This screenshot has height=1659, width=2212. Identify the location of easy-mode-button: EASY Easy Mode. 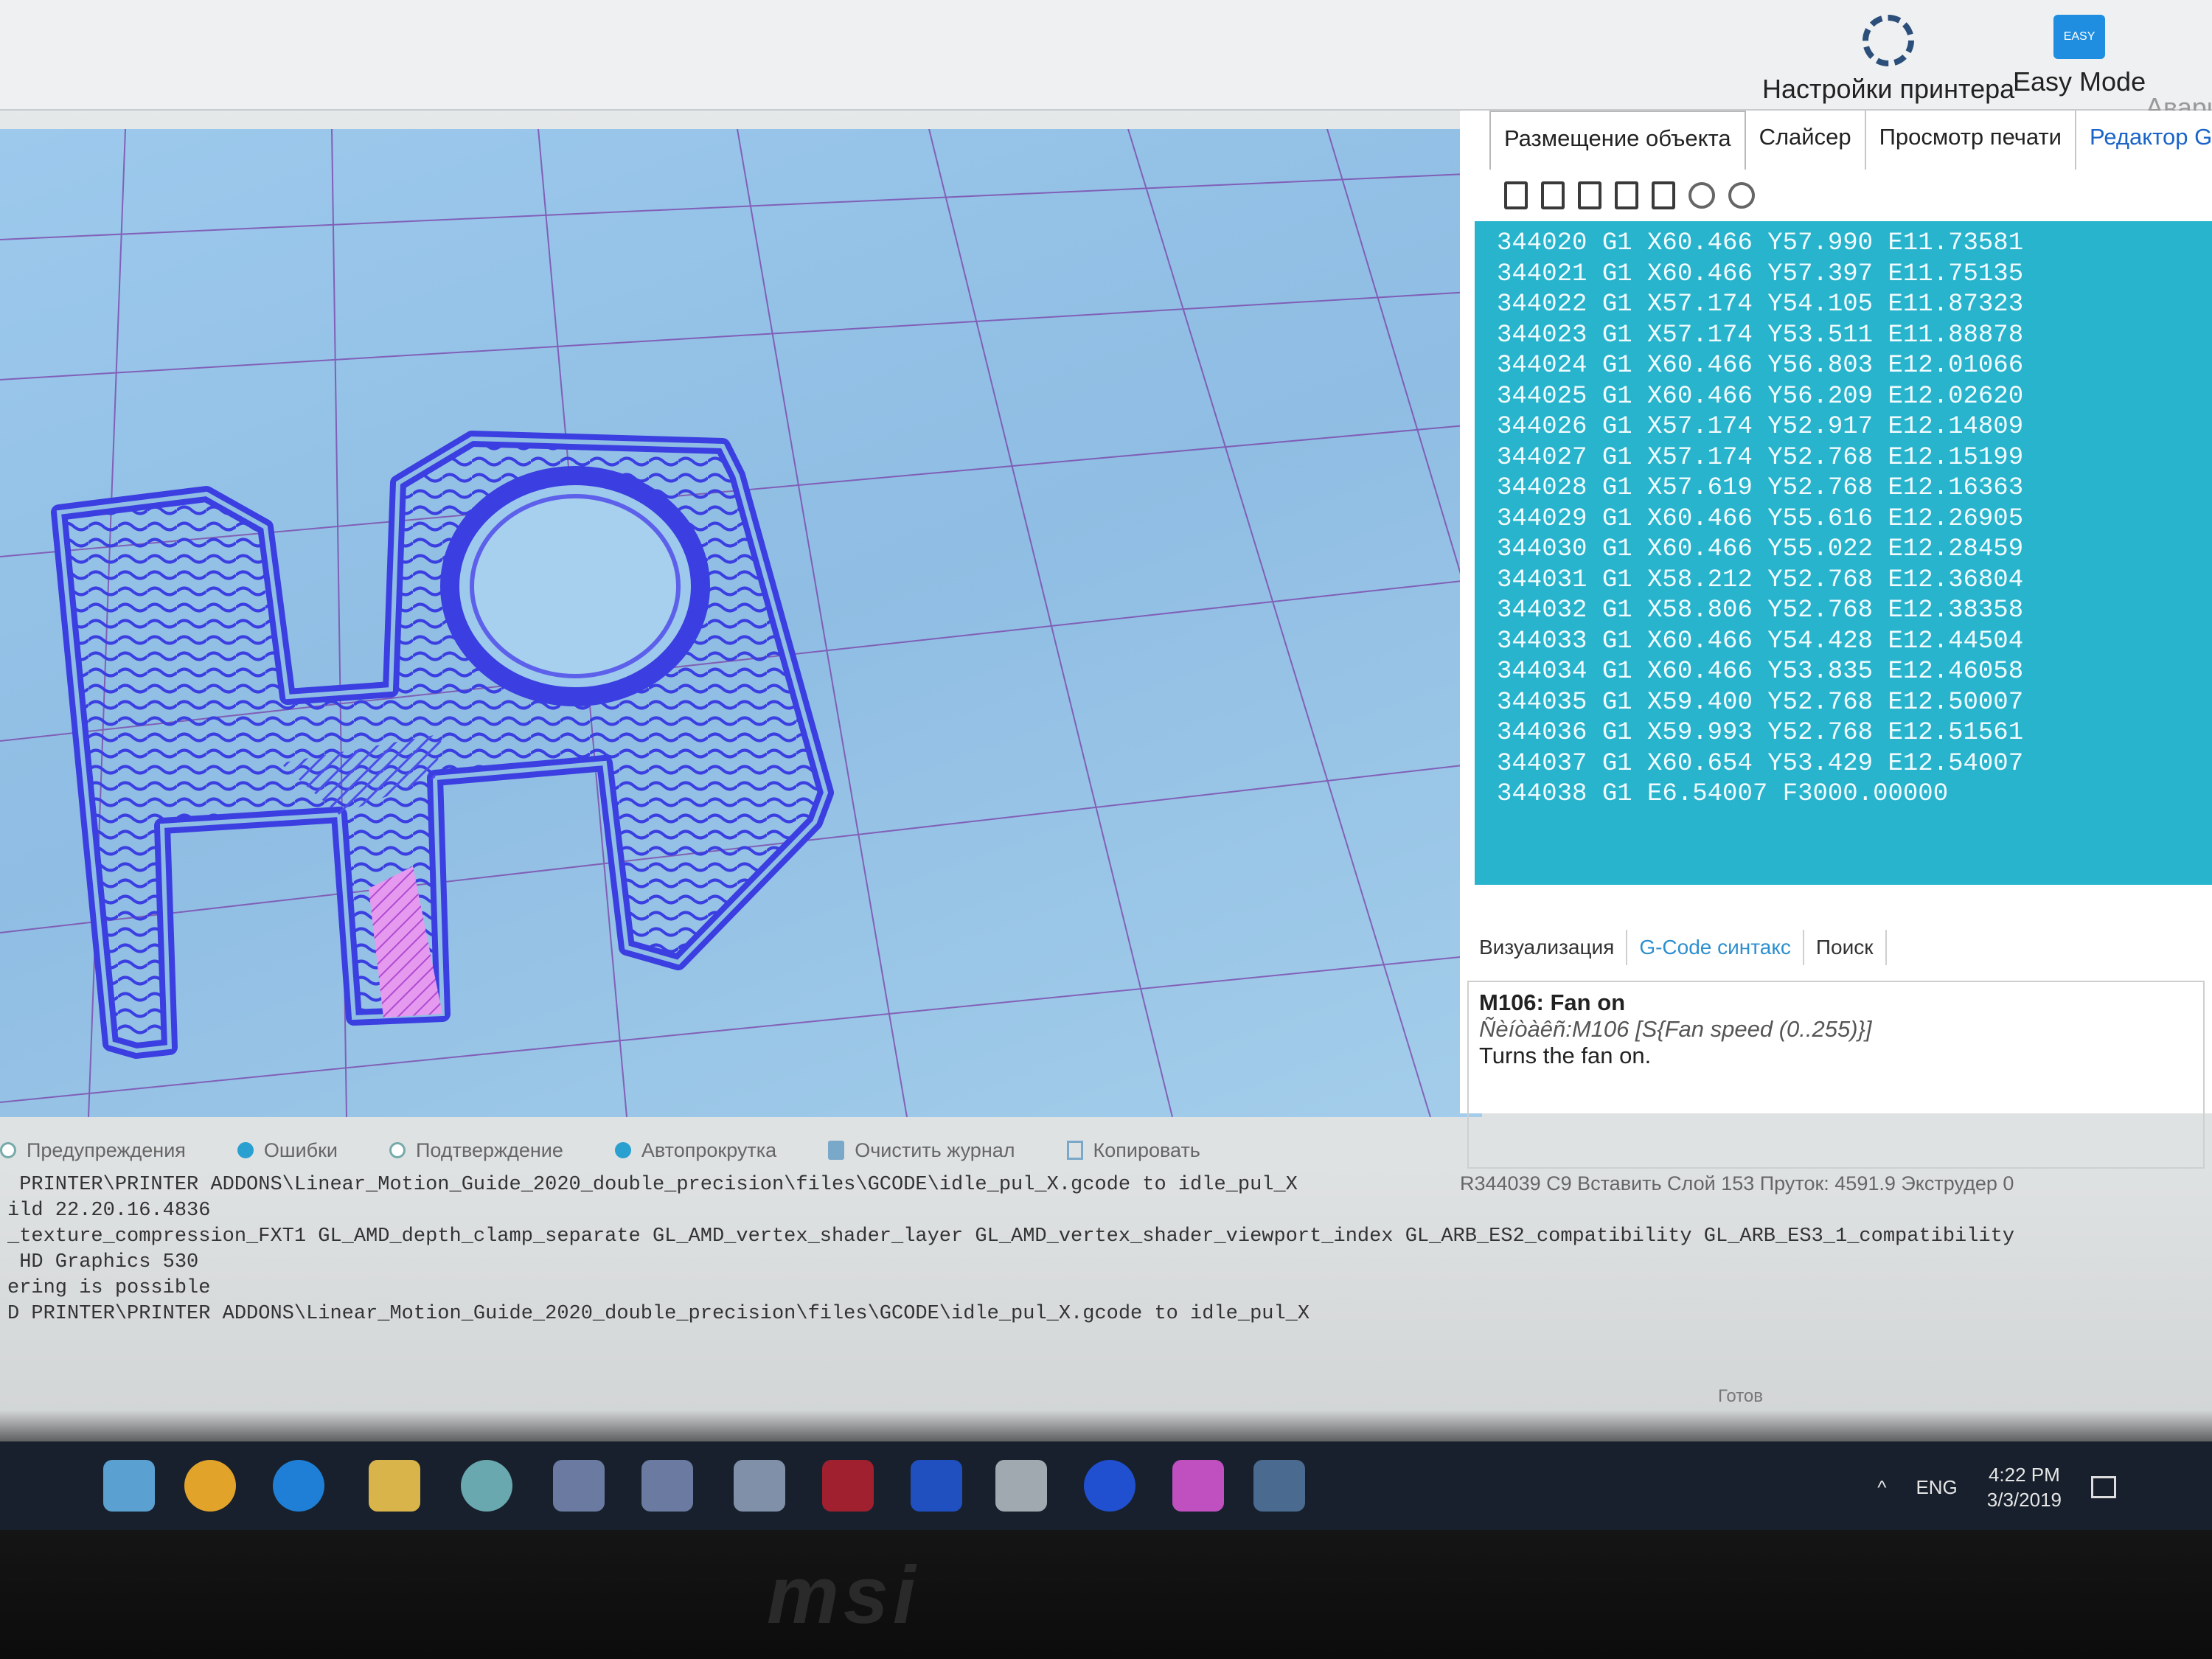
(2079, 56).